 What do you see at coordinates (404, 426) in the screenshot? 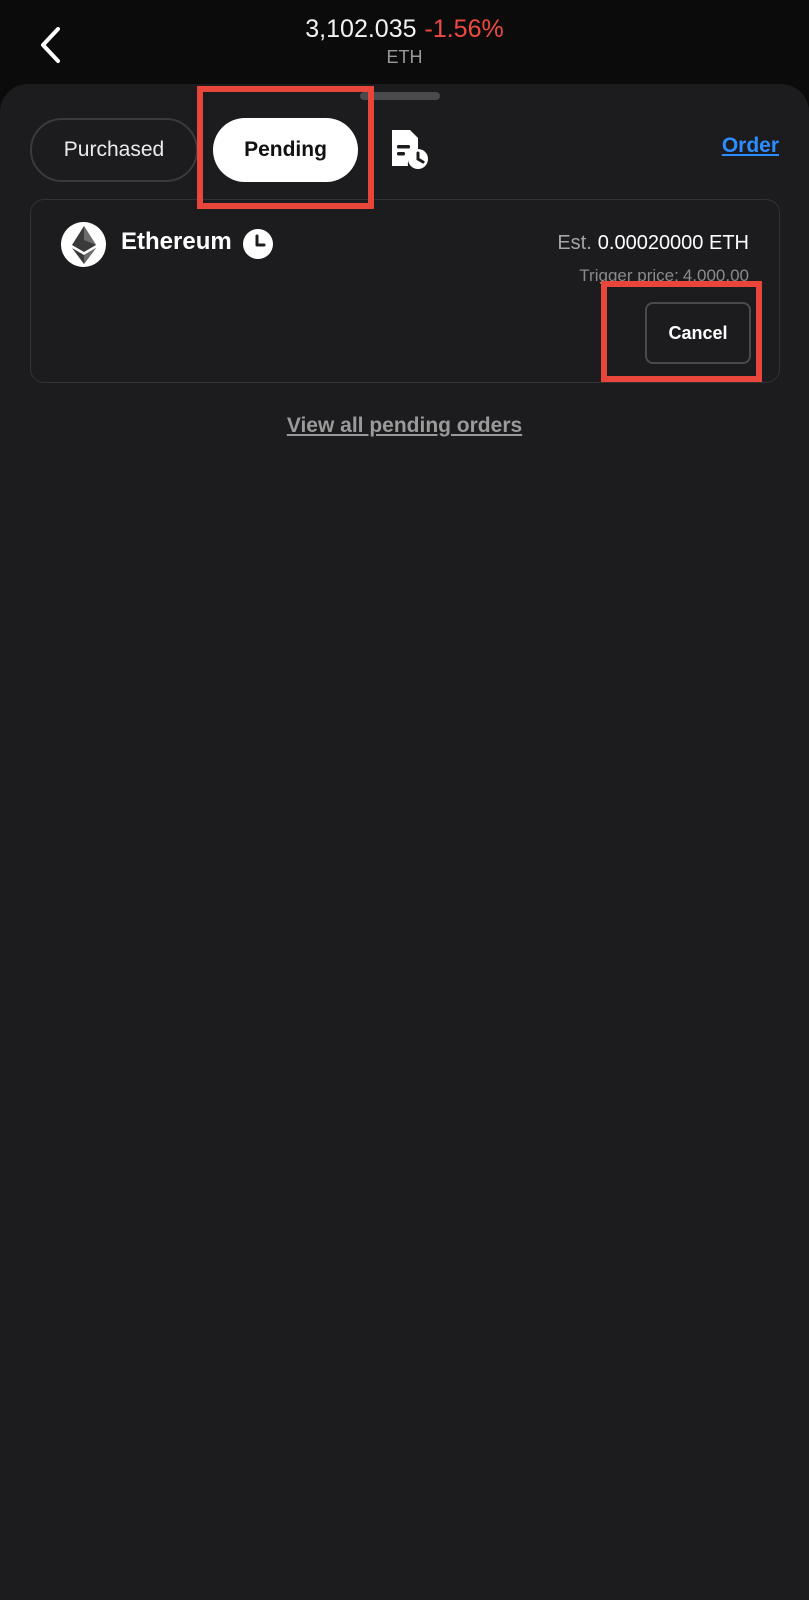
I see `view-all-pending-link: View all pending orders` at bounding box center [404, 426].